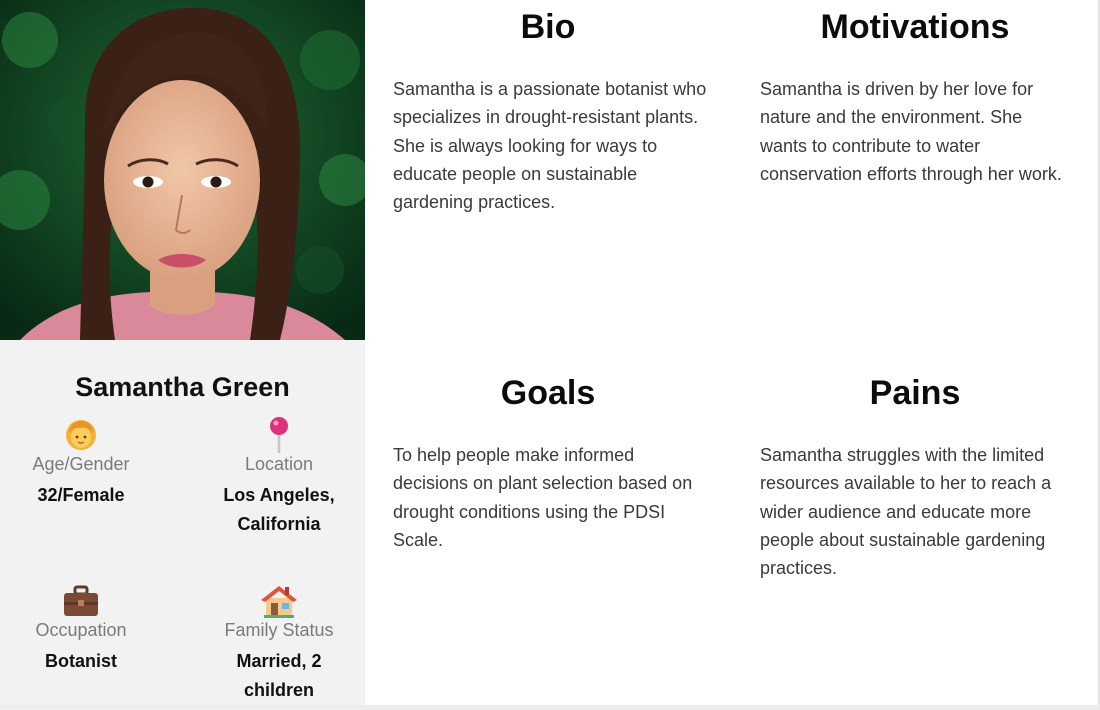  I want to click on section-title: Pains, so click(915, 393).